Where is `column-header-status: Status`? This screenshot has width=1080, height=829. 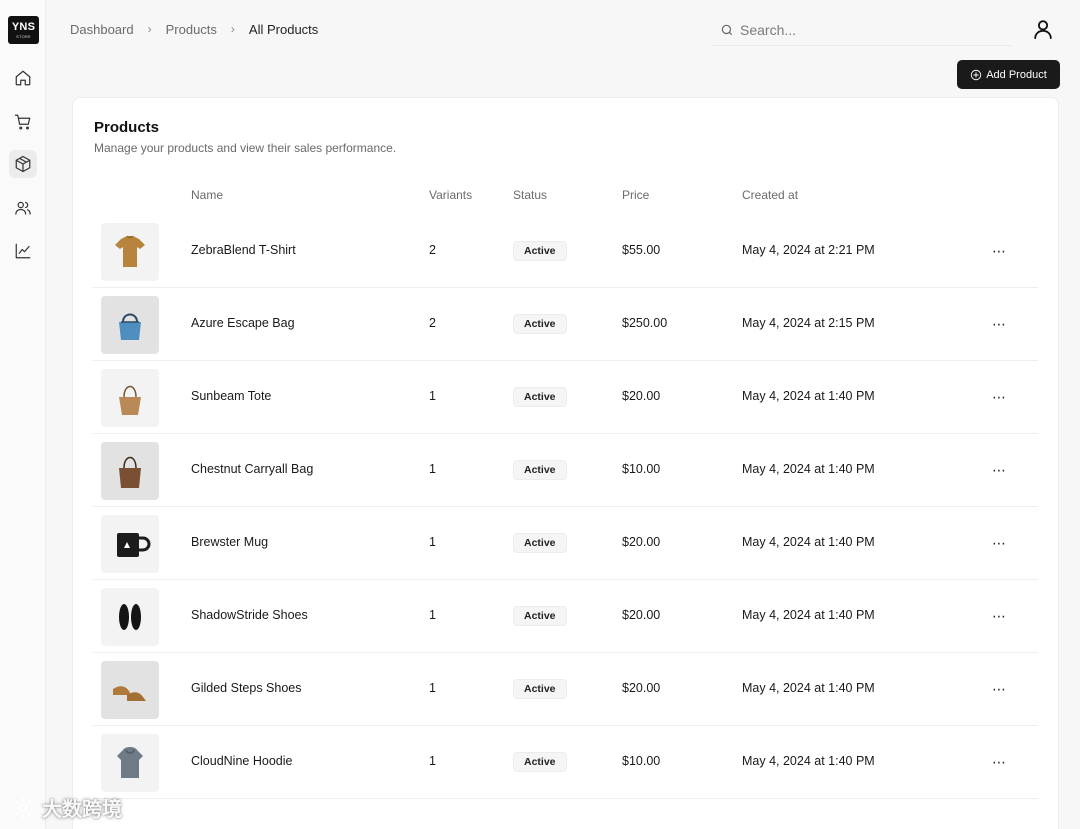 column-header-status: Status is located at coordinates (530, 195).